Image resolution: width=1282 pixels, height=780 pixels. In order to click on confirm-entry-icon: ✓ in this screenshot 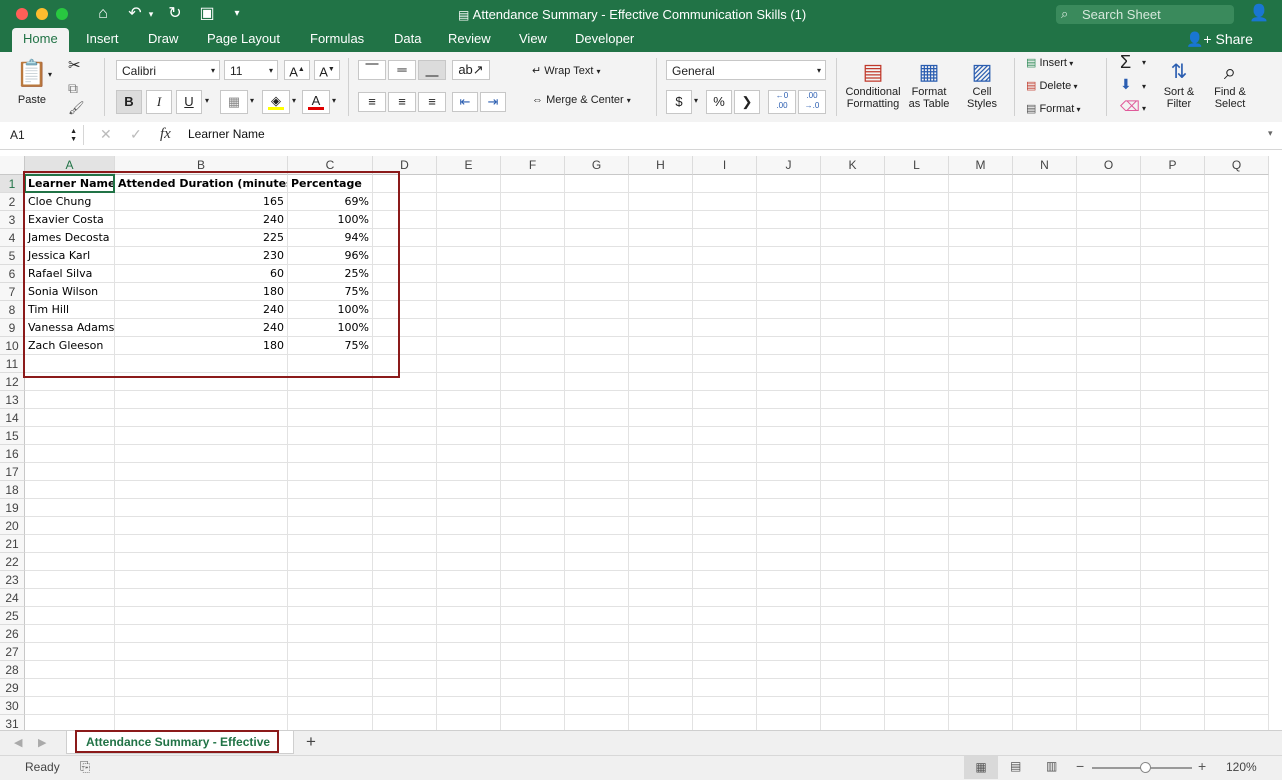, I will do `click(136, 134)`.